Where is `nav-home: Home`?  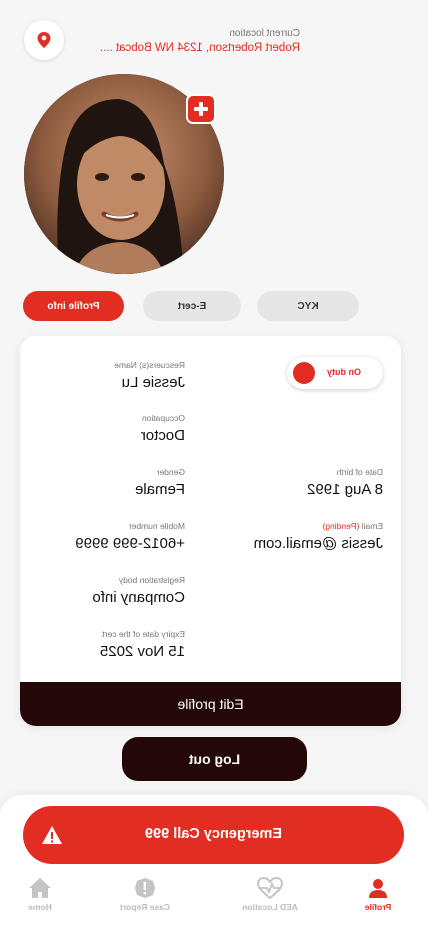 nav-home: Home is located at coordinates (40, 894).